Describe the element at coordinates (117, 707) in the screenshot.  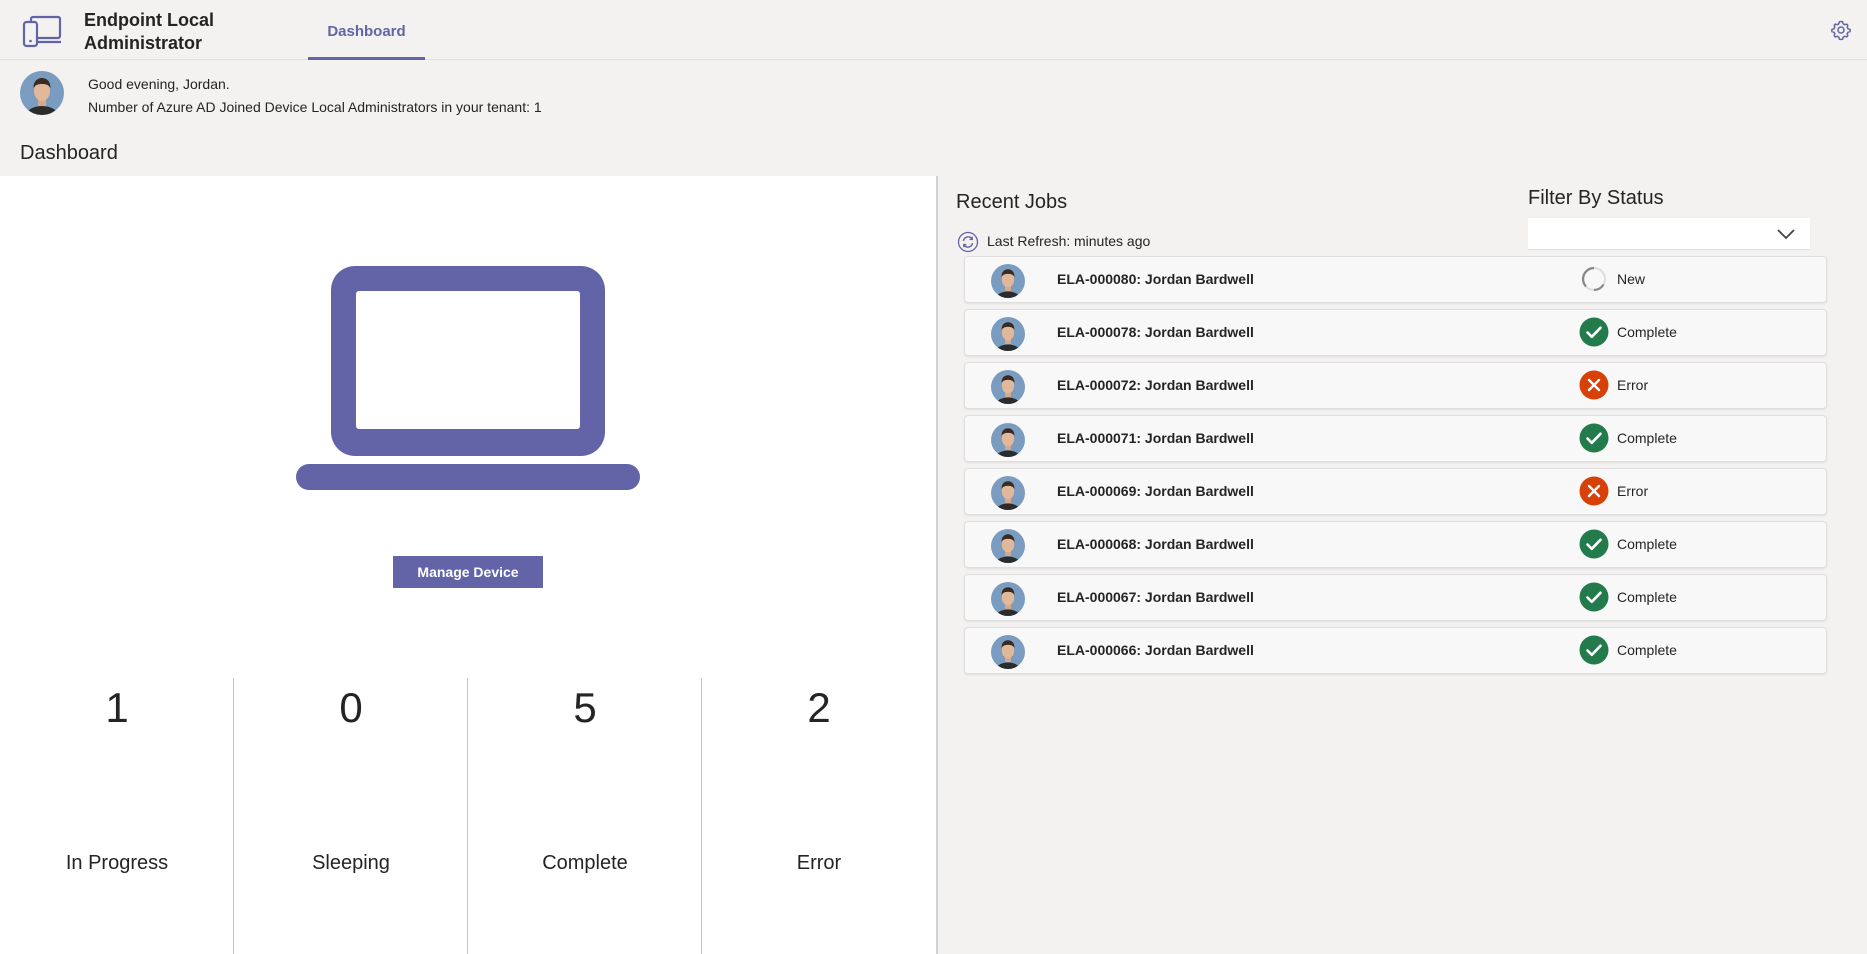
I see `stat-value: 1` at that location.